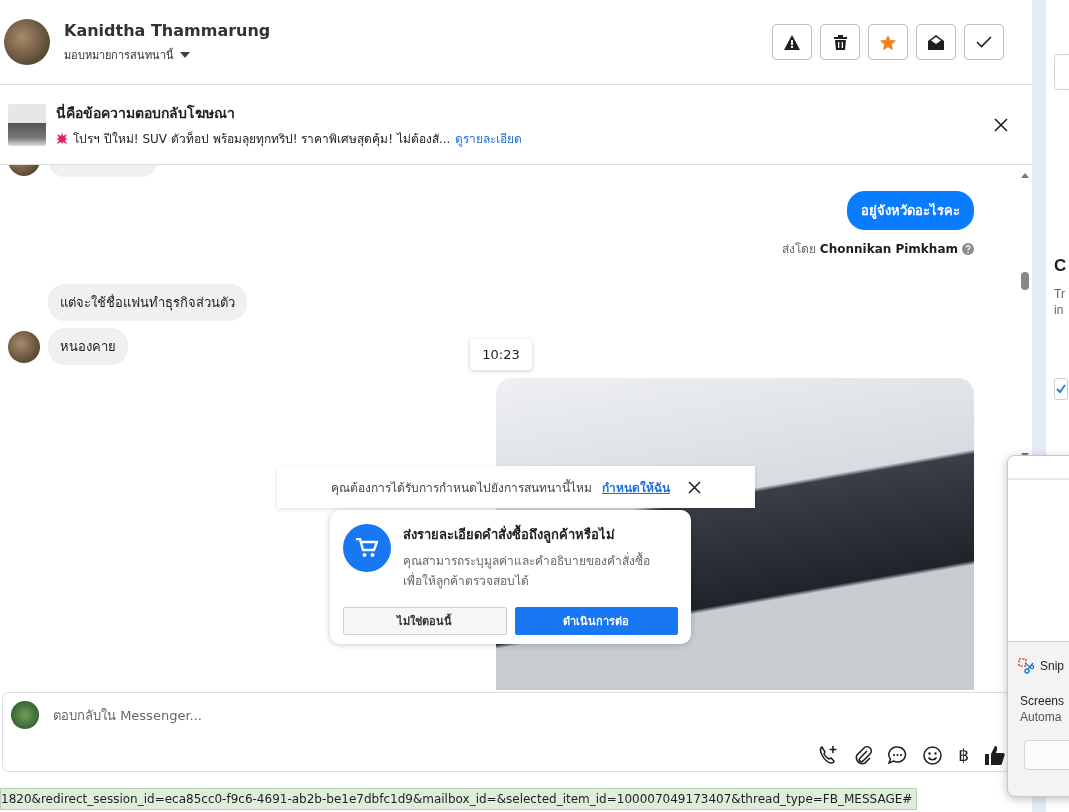 This screenshot has width=1069, height=812. What do you see at coordinates (968, 248) in the screenshot?
I see `help-icon` at bounding box center [968, 248].